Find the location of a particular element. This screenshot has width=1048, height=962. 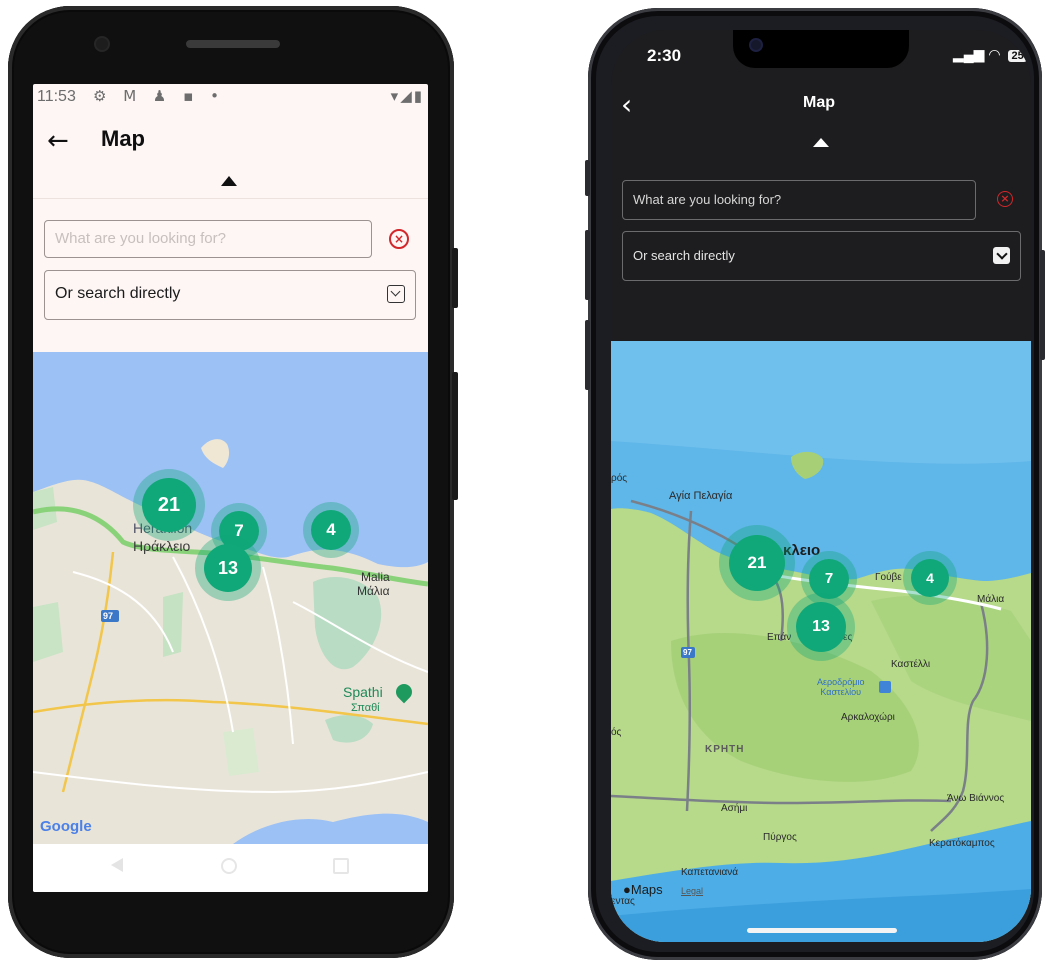

signal-icon: ▂▄▆ is located at coordinates (969, 54).